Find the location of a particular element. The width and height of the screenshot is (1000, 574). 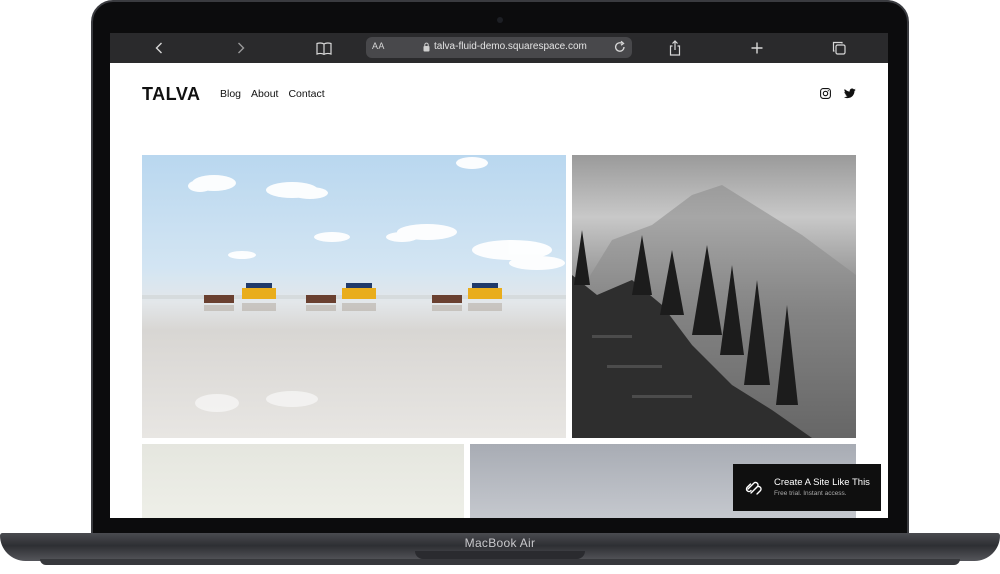

gallery-image-mountain is located at coordinates (714, 296).